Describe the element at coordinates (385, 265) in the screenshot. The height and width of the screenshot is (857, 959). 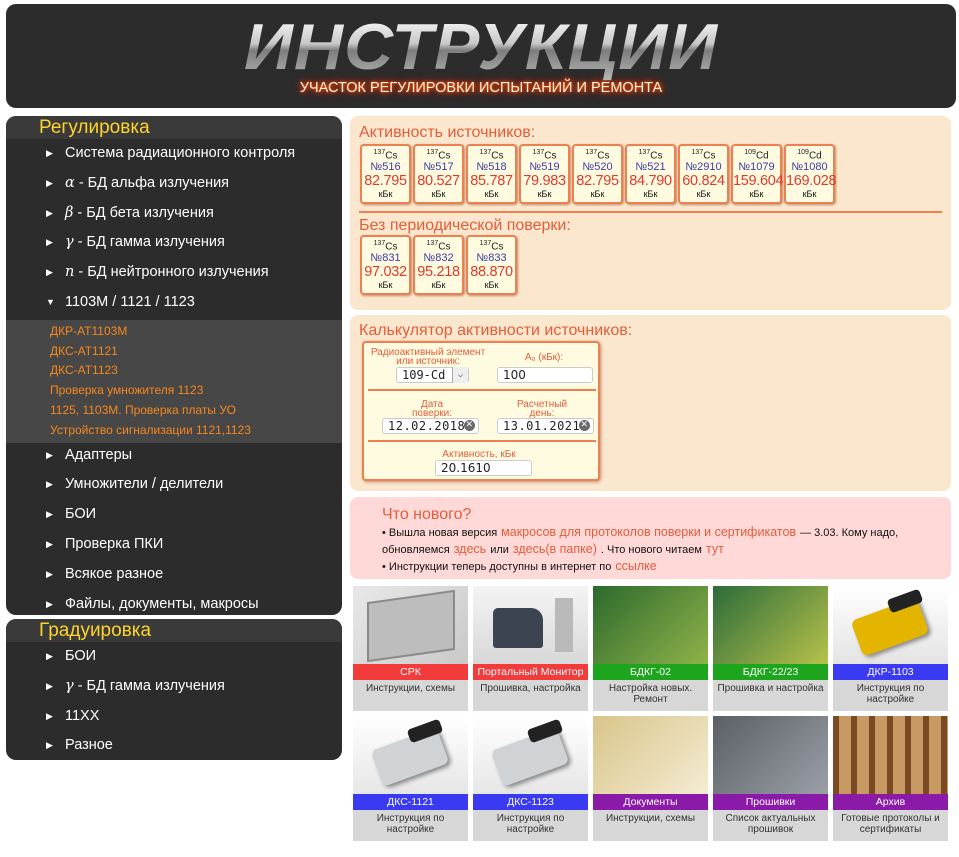
I see `source-card: 137Cs №831 97.032 кБк` at that location.